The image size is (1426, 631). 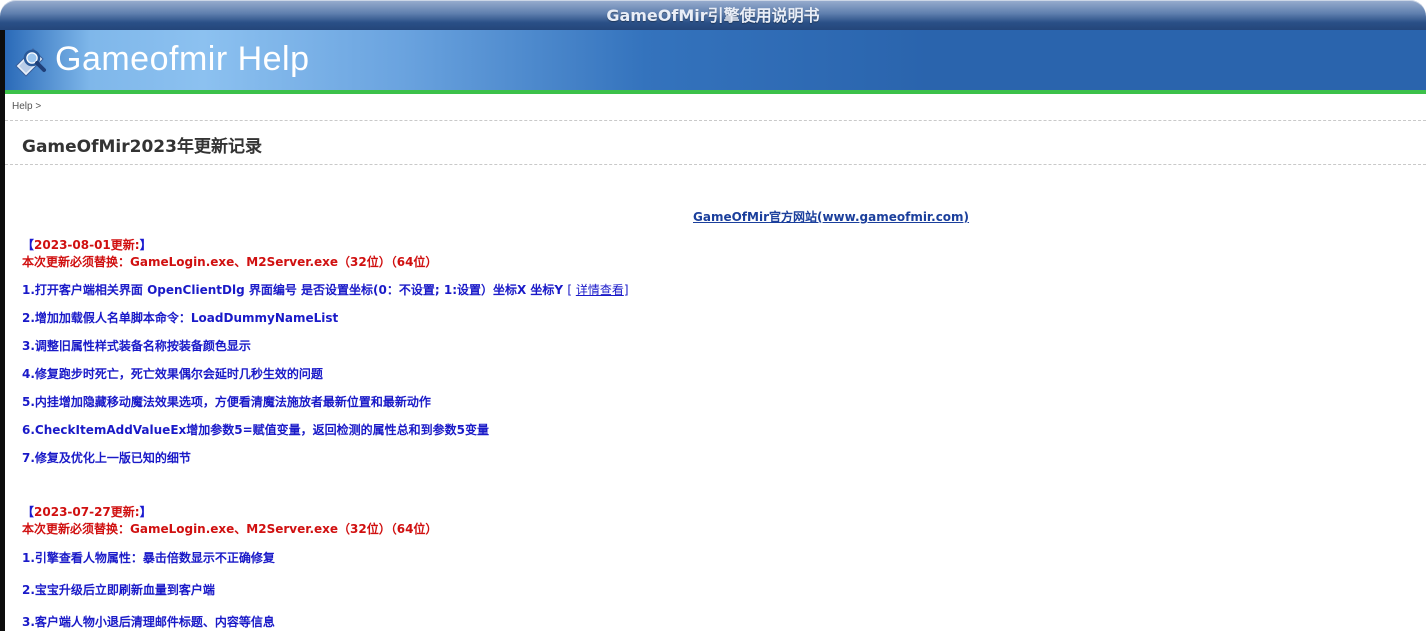 I want to click on window-titlebar: GameOfMir引擎使用说明书, so click(x=713, y=15).